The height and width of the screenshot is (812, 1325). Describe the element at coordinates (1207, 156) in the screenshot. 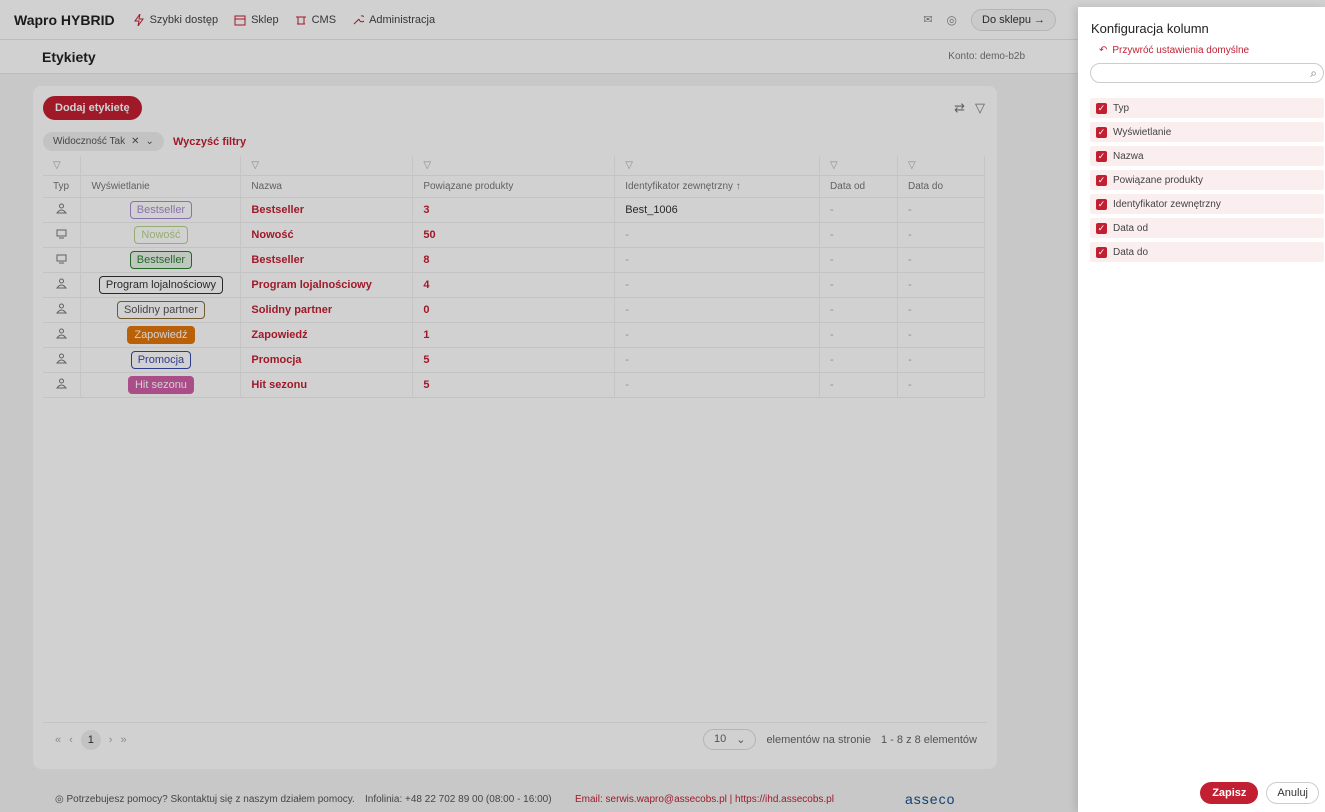

I see `column-toggle-item: ✓ Nazwa` at that location.